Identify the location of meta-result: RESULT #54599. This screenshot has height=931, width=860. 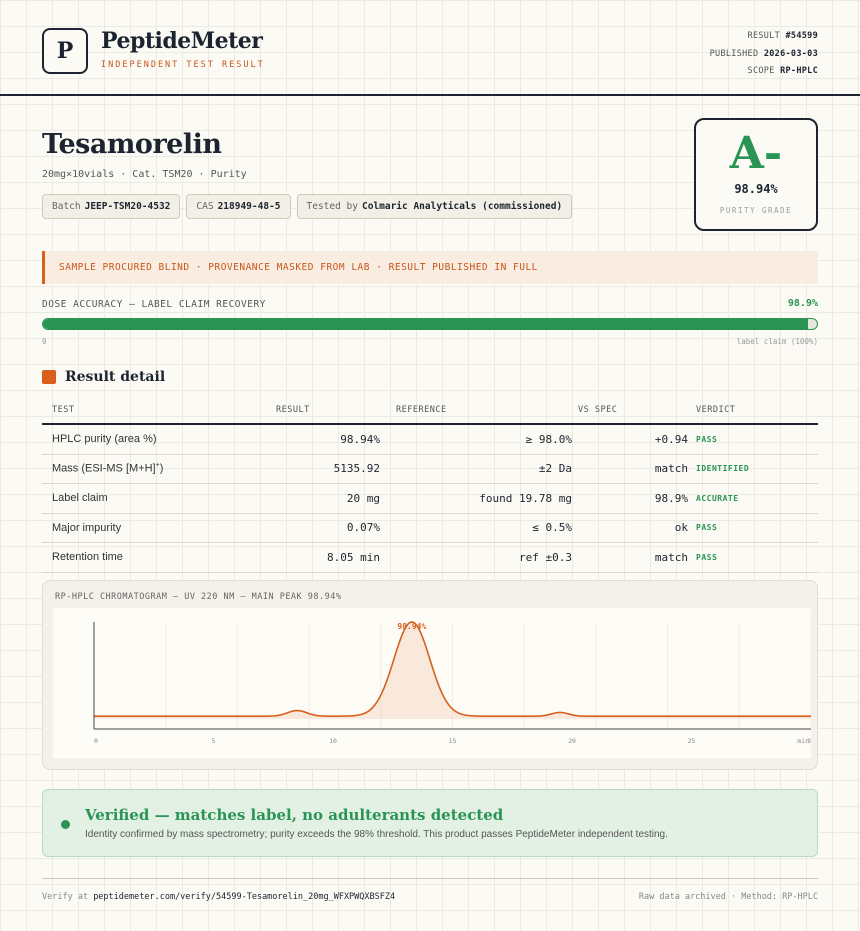
(782, 36).